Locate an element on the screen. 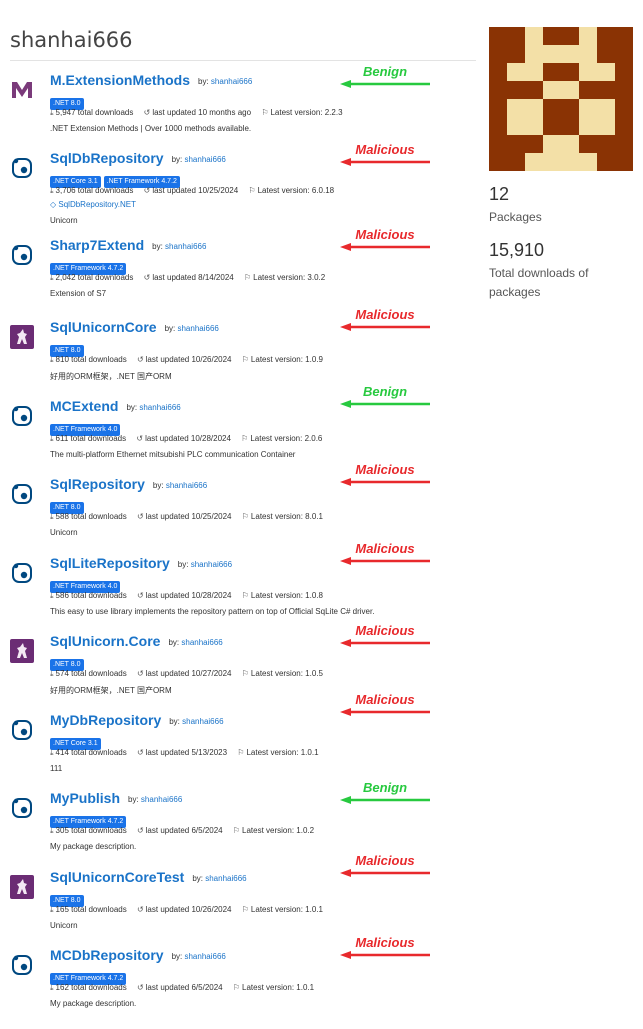 The width and height of the screenshot is (643, 1029). package-name-link: SqlUnicornCoreTest by: shanhai666 is located at coordinates (148, 877).